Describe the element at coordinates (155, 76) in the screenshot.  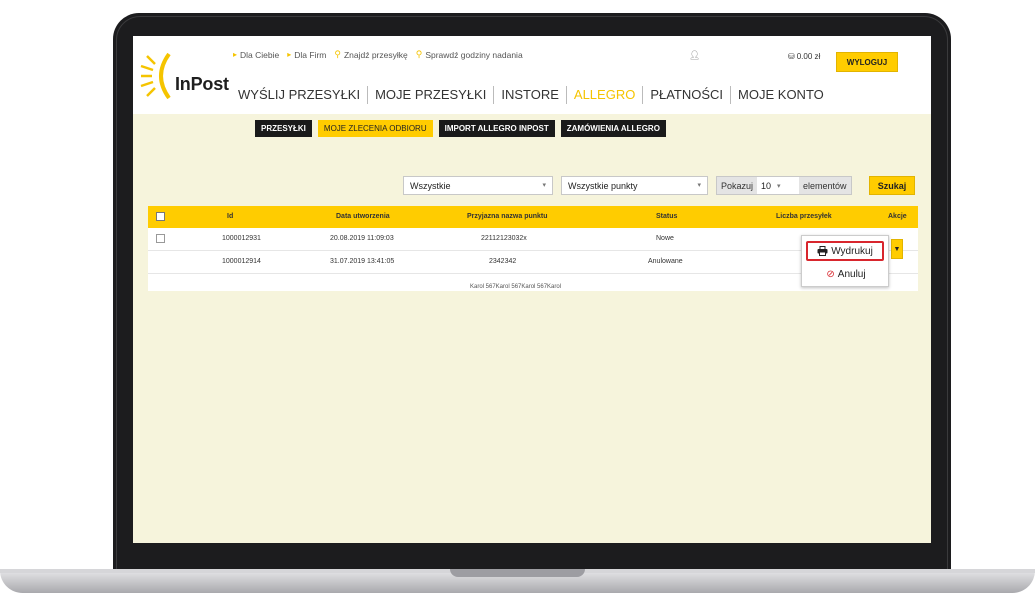
I see `logo-sun-icon` at that location.